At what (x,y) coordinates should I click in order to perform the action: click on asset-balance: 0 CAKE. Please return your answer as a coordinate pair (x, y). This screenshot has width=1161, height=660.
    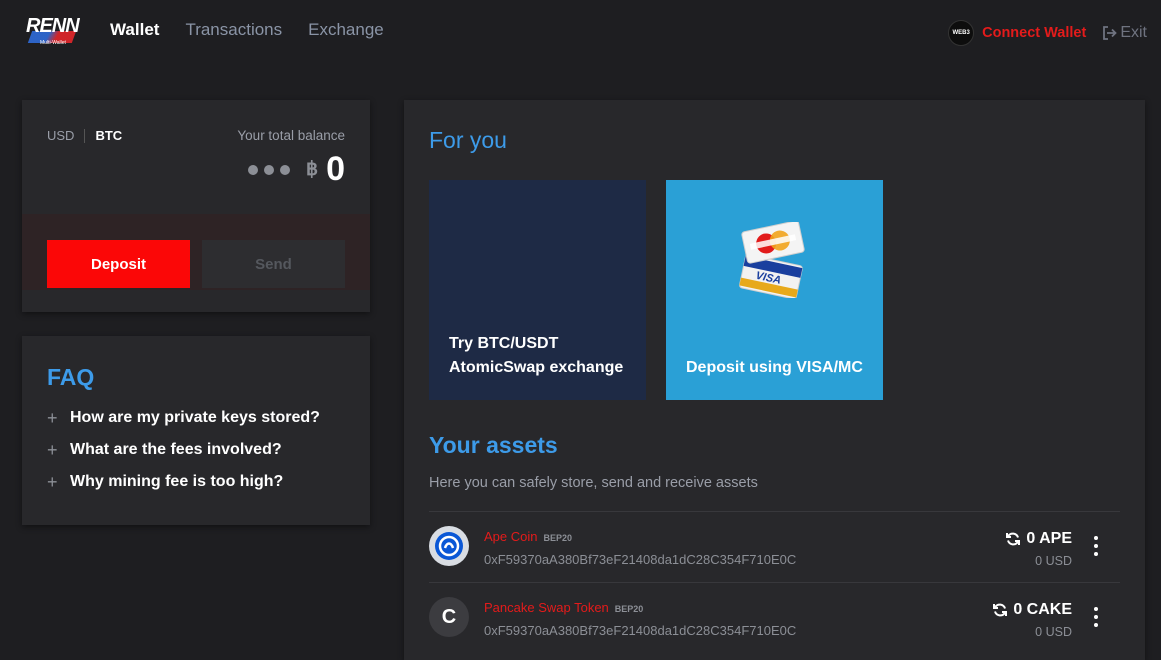
    Looking at the image, I should click on (1032, 610).